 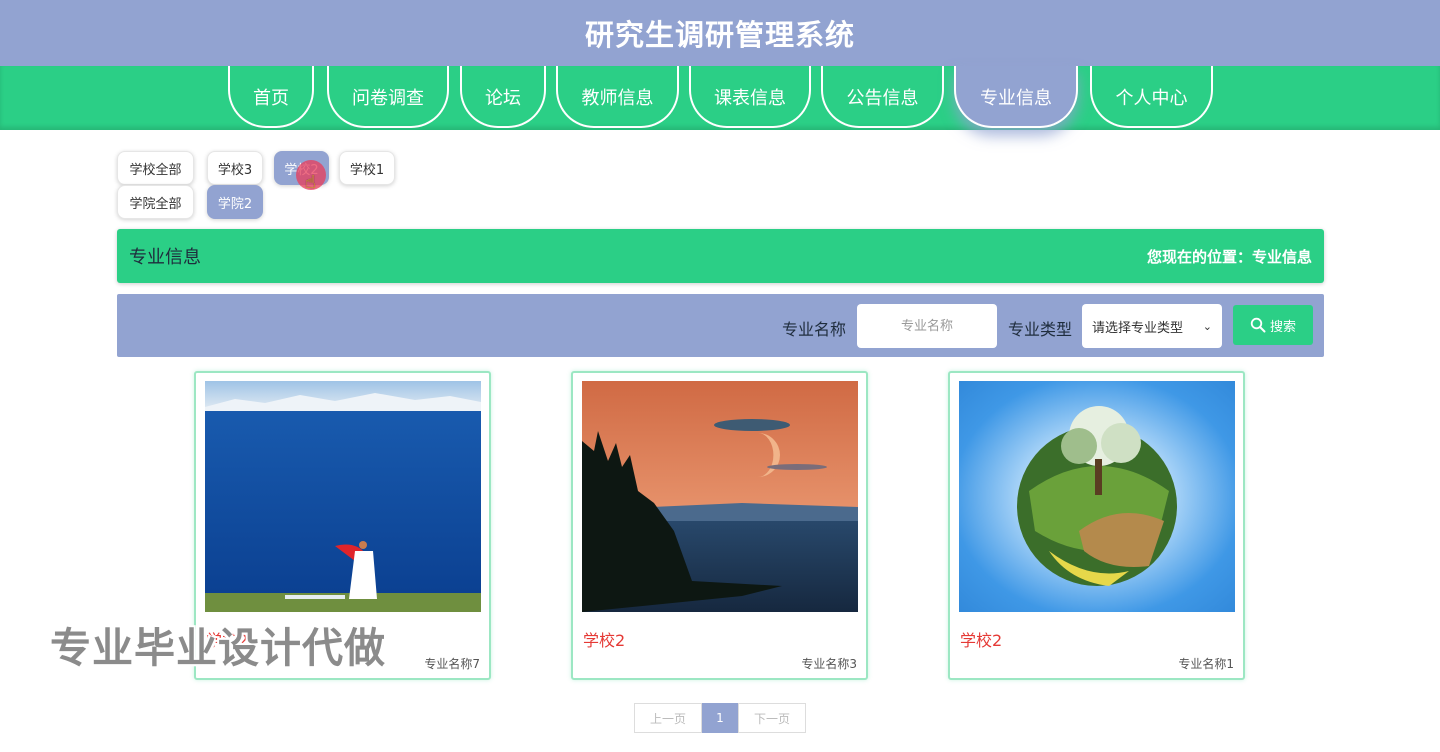 What do you see at coordinates (1206, 664) in the screenshot?
I see `card-major-name: 专业名称1` at bounding box center [1206, 664].